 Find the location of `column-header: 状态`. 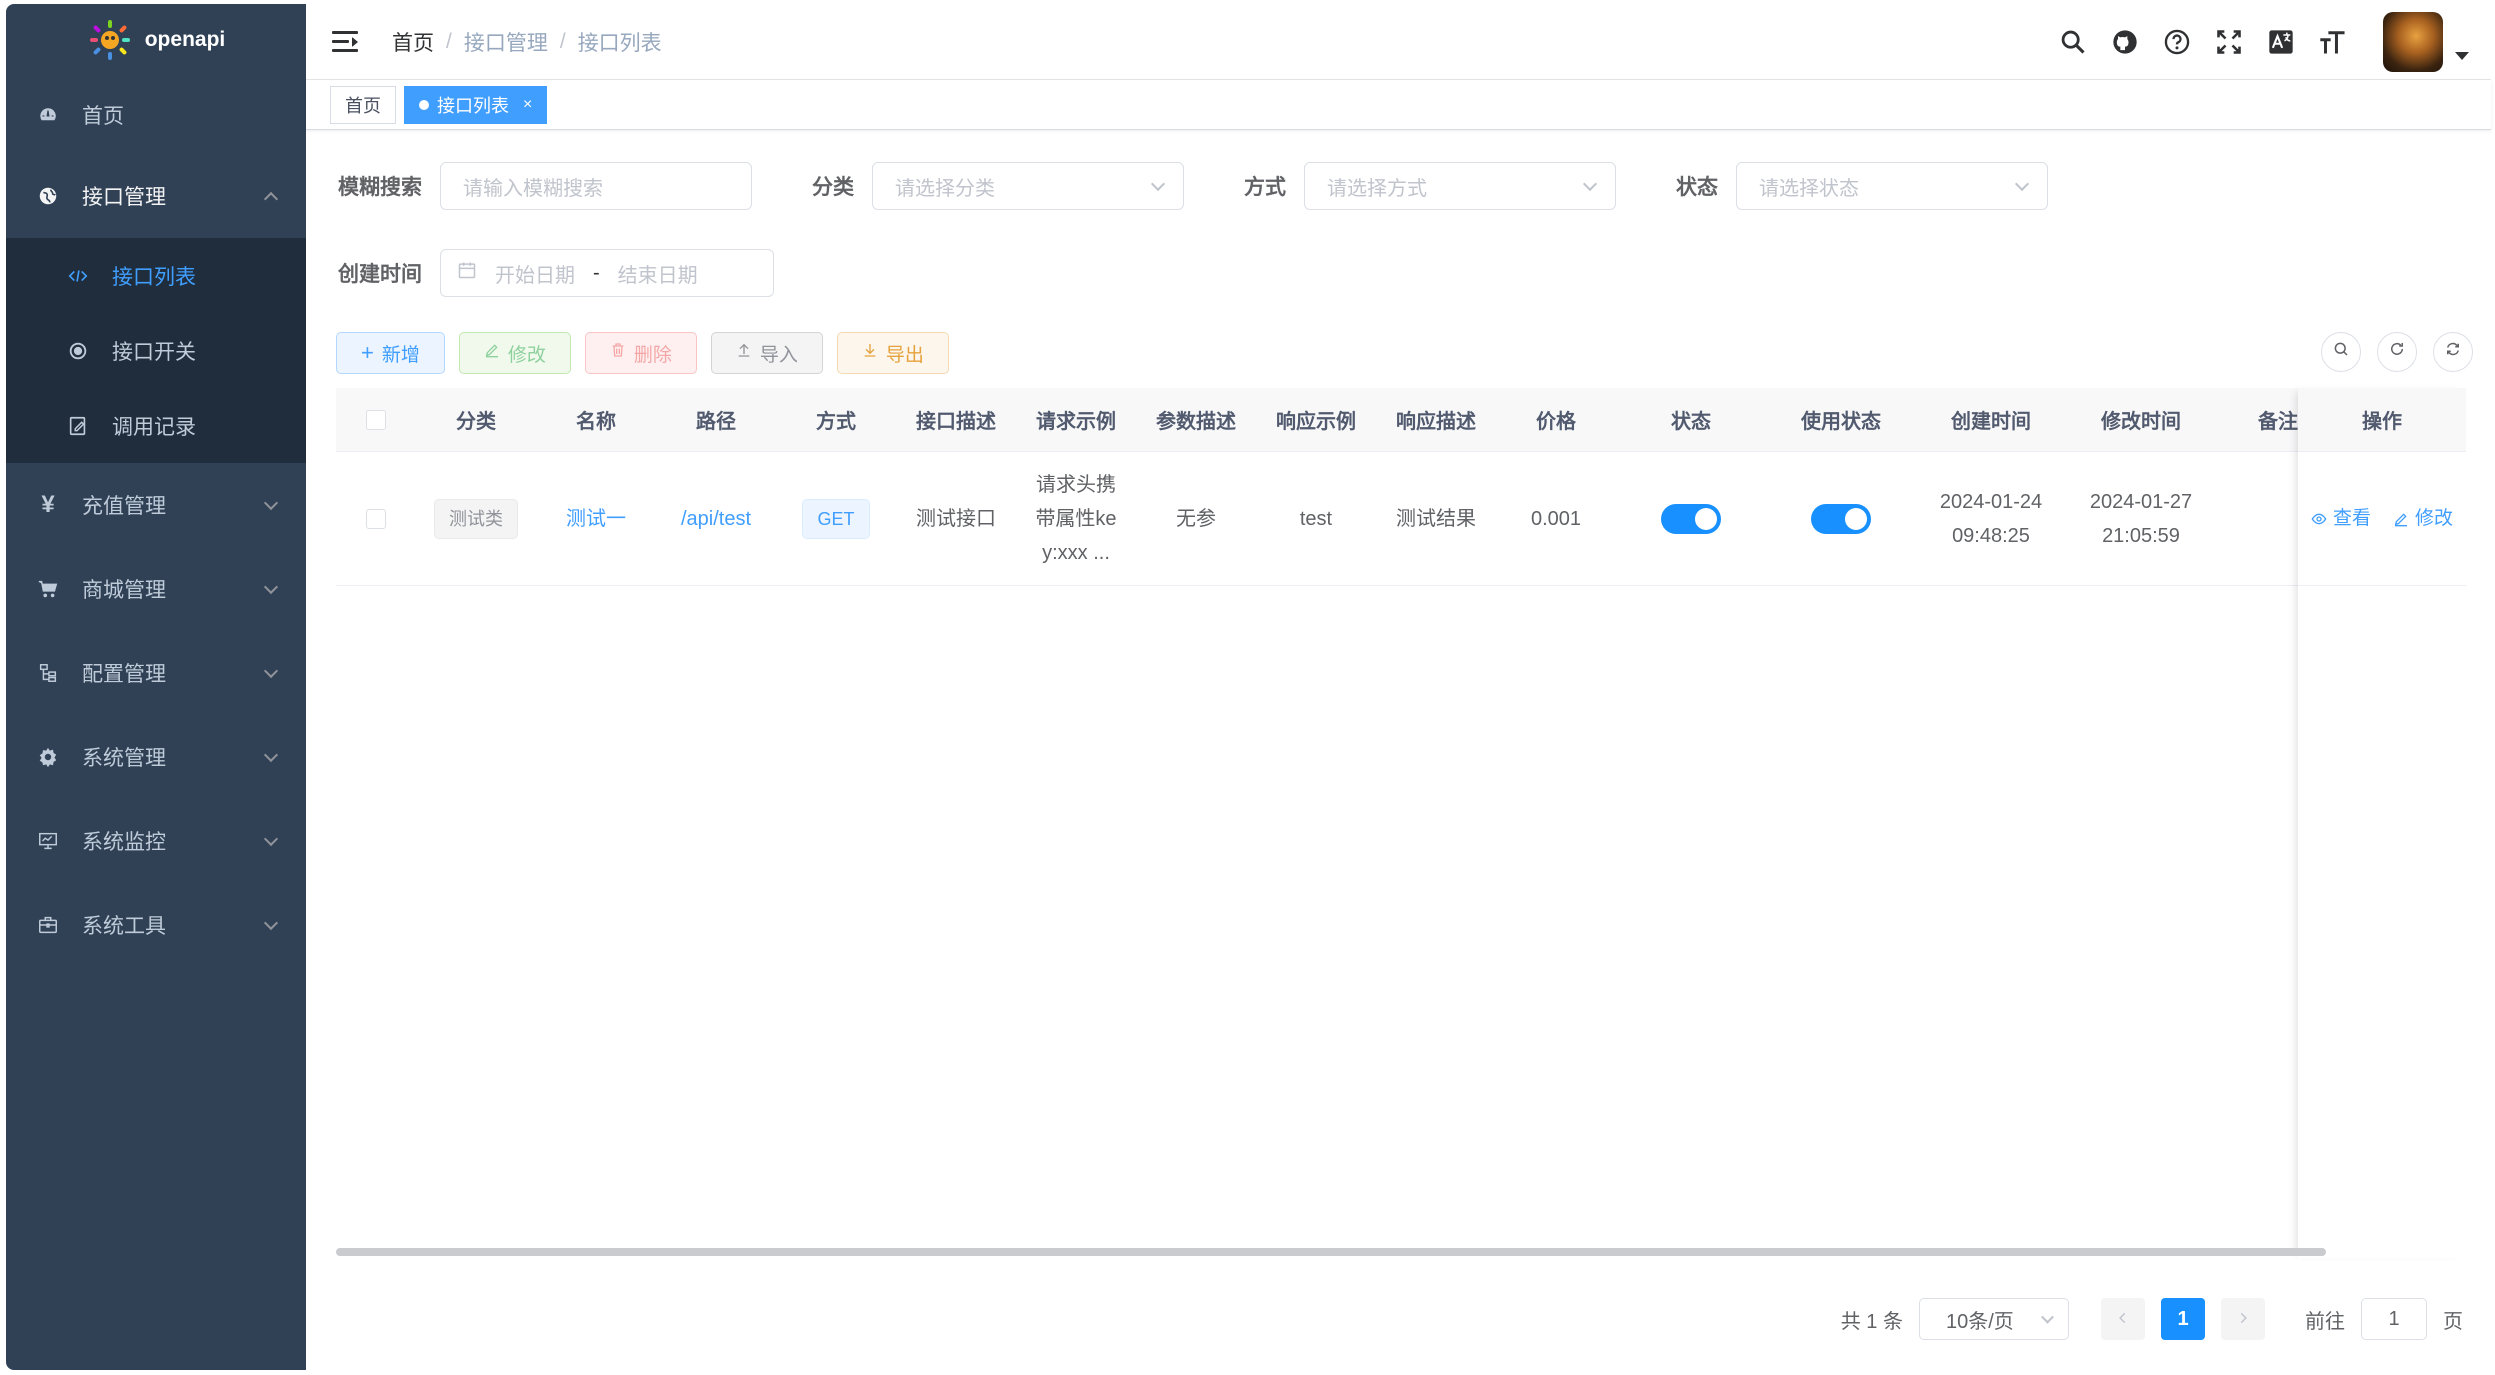

column-header: 状态 is located at coordinates (1691, 422).